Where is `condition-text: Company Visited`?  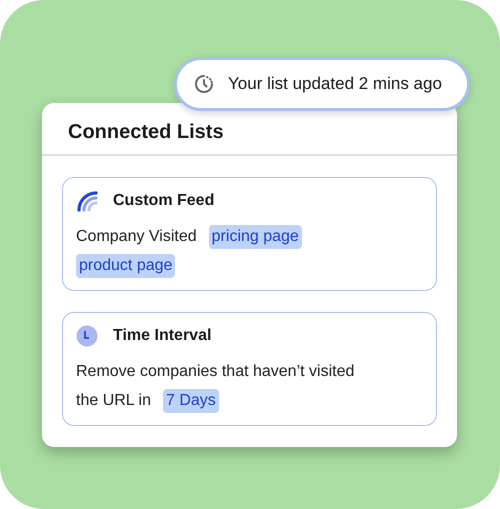 condition-text: Company Visited is located at coordinates (136, 237).